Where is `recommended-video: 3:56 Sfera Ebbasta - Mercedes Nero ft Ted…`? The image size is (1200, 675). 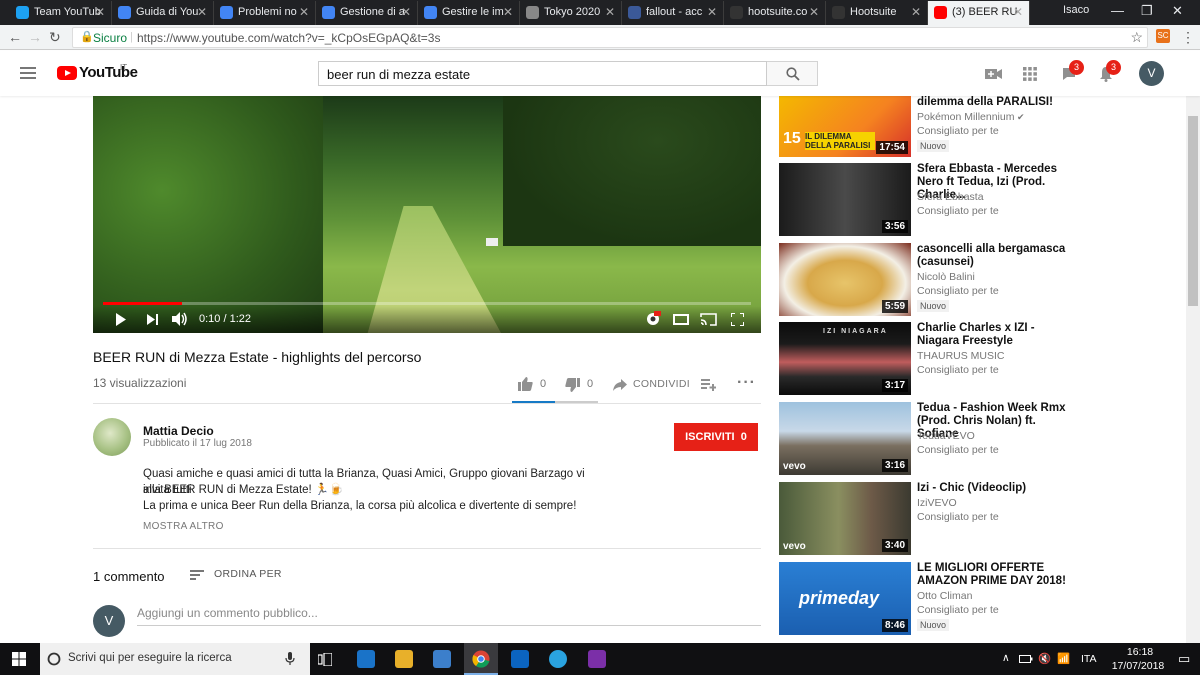 recommended-video: 3:56 Sfera Ebbasta - Mercedes Nero ft Ted… is located at coordinates (979, 200).